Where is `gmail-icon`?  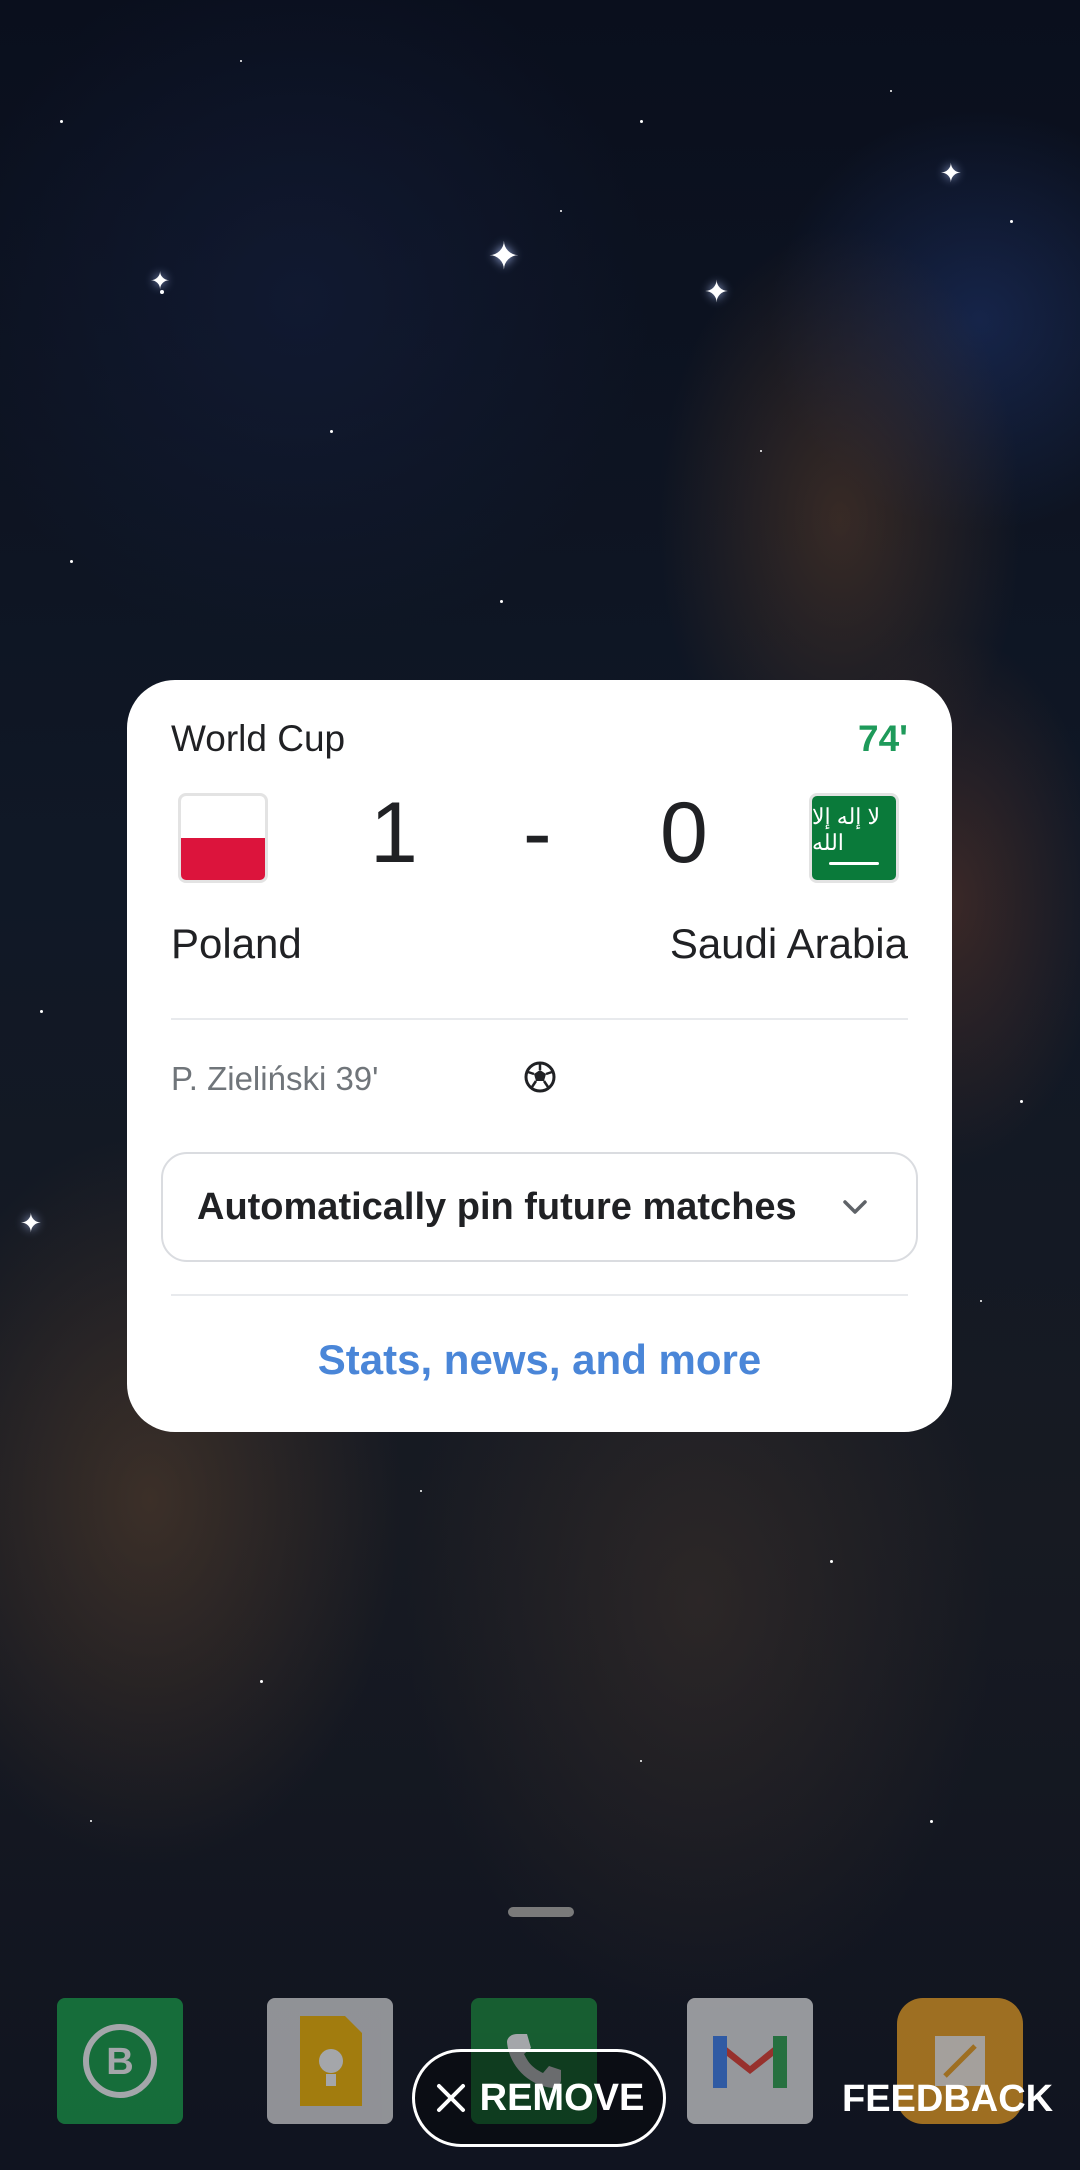 gmail-icon is located at coordinates (750, 2061).